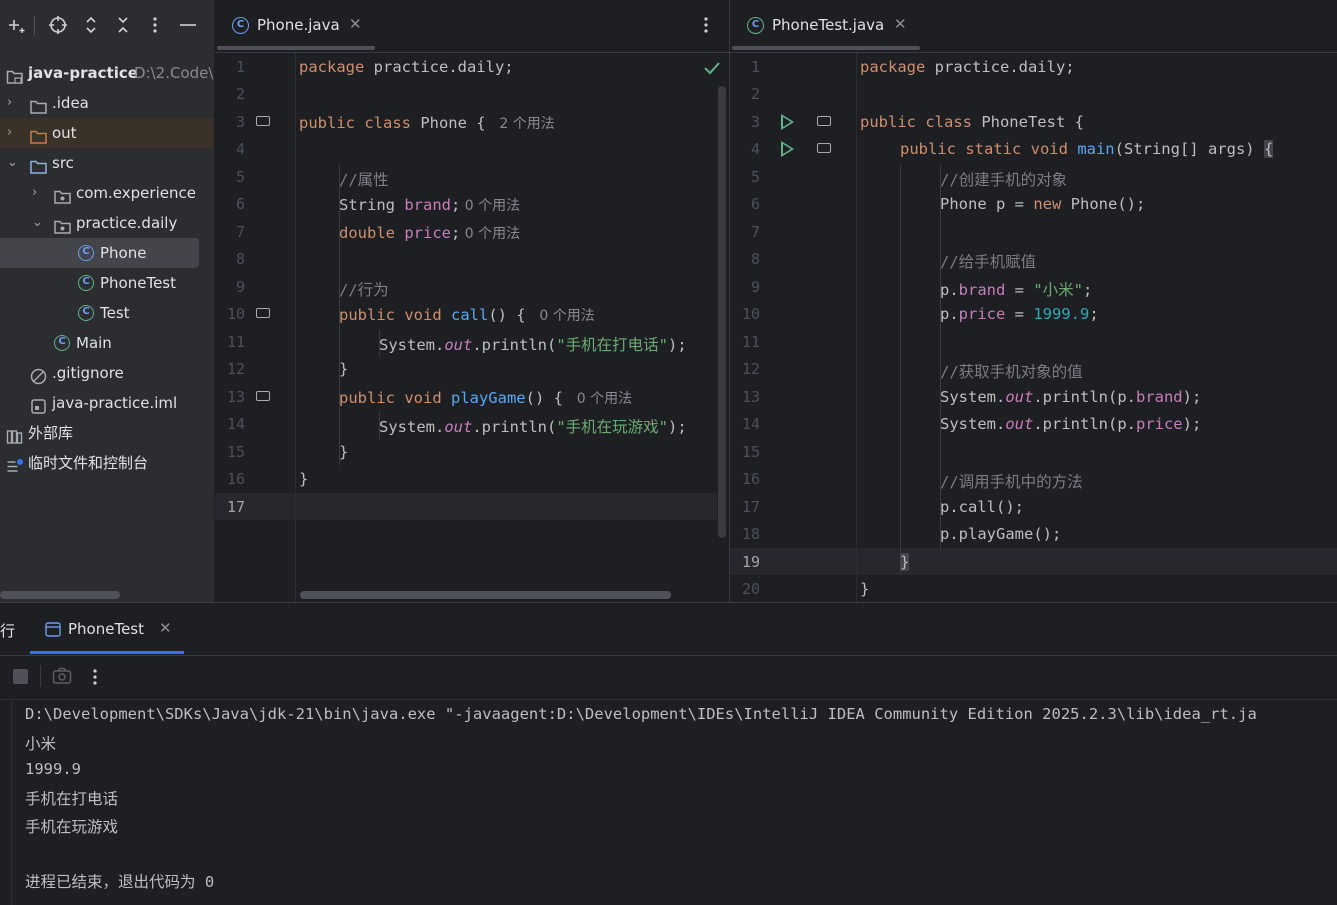 The height and width of the screenshot is (905, 1337). Describe the element at coordinates (533, 427) in the screenshot. I see `code-line: System.out.println("手机在玩游戏");` at that location.